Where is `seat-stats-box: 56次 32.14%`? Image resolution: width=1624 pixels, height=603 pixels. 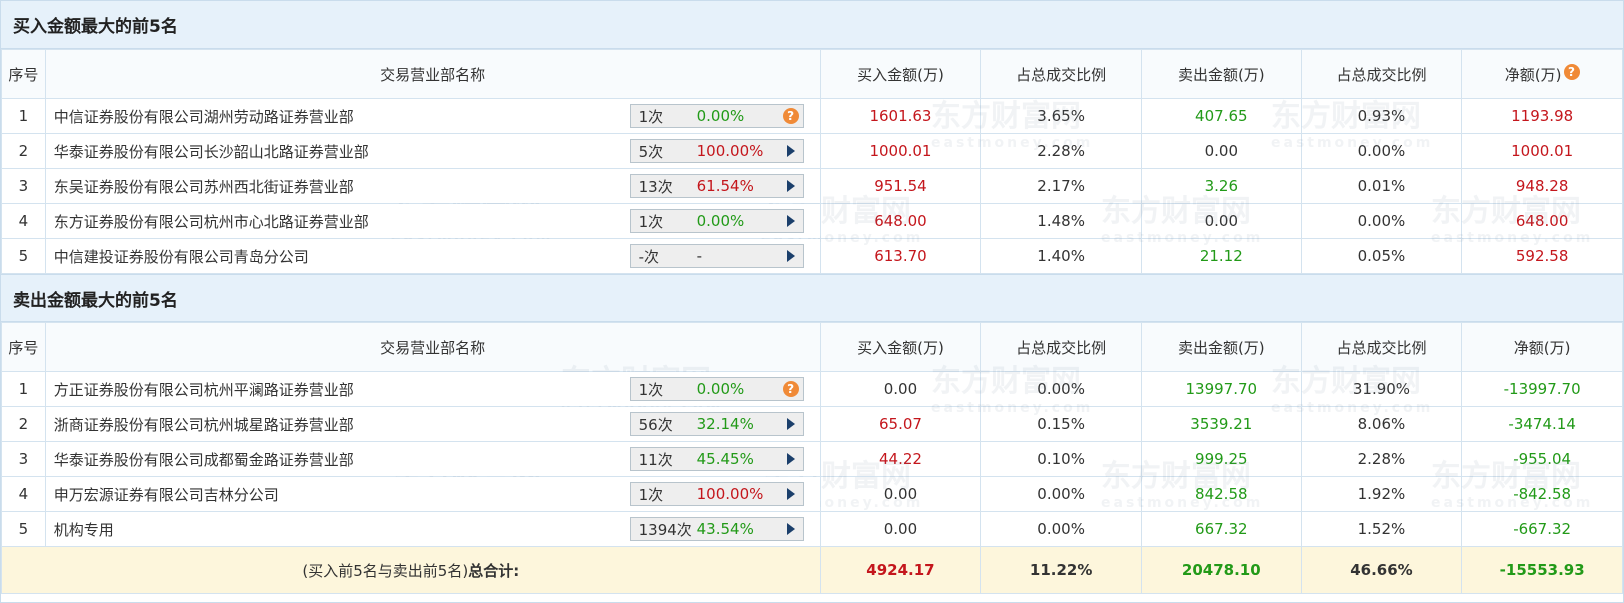
seat-stats-box: 56次 32.14% is located at coordinates (716, 424).